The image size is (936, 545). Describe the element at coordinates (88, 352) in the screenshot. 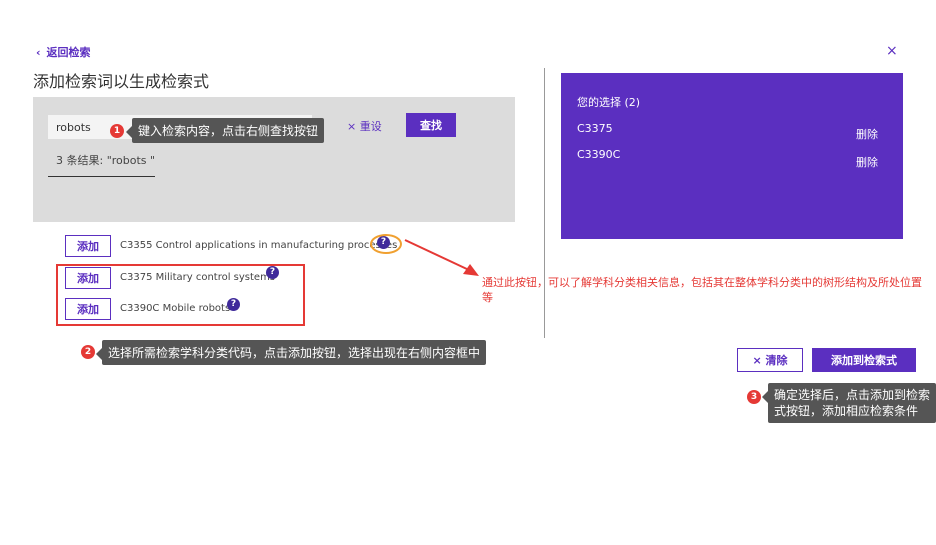

I see `step-badge-2: 2` at that location.